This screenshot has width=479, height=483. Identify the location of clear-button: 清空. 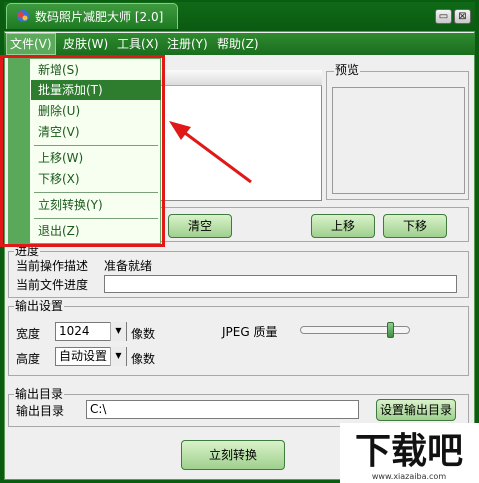
(200, 226).